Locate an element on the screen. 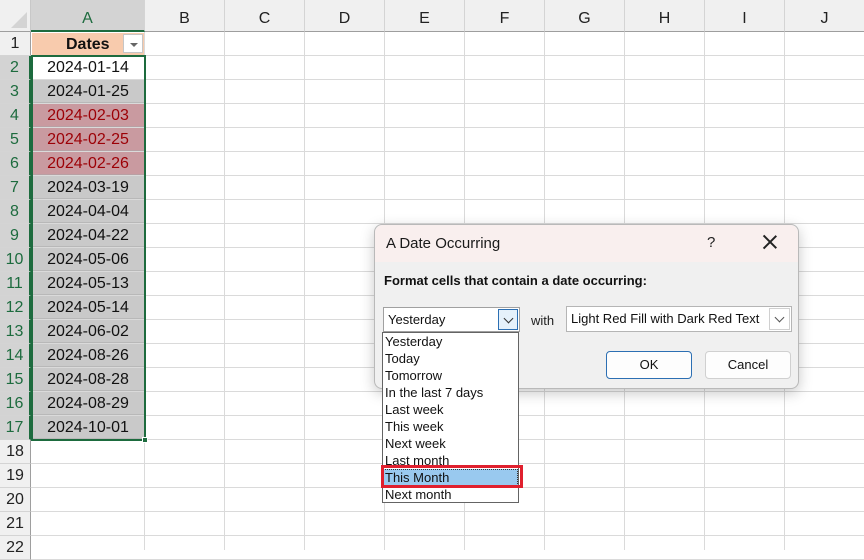 This screenshot has width=864, height=560. format-style-select: Light Red Fill with Dark Red Text is located at coordinates (679, 319).